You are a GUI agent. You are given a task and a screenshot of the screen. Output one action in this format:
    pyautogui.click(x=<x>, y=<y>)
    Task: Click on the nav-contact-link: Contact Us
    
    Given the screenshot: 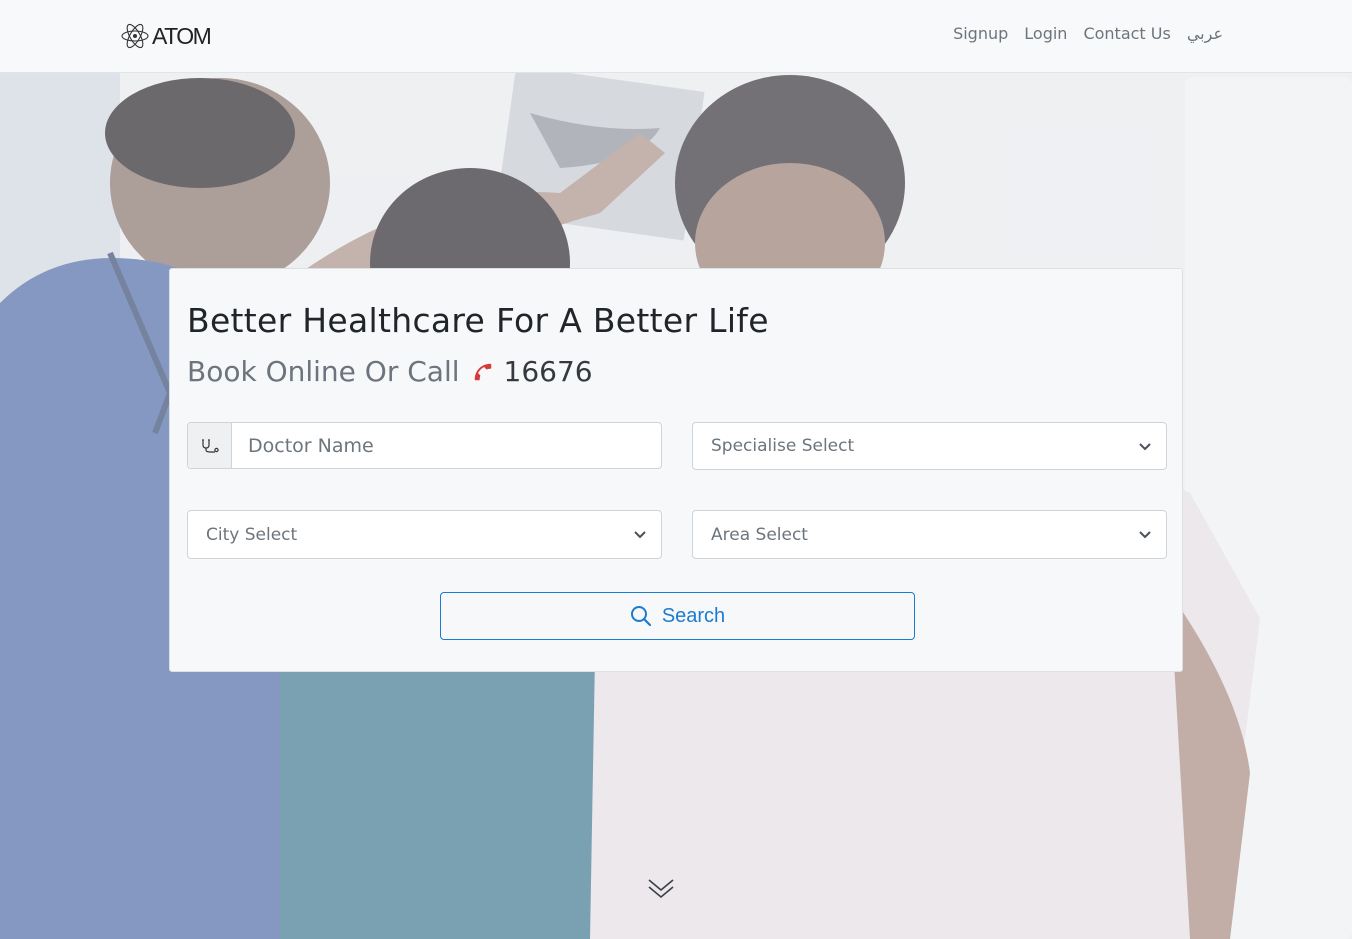 What is the action you would take?
    pyautogui.click(x=1126, y=33)
    